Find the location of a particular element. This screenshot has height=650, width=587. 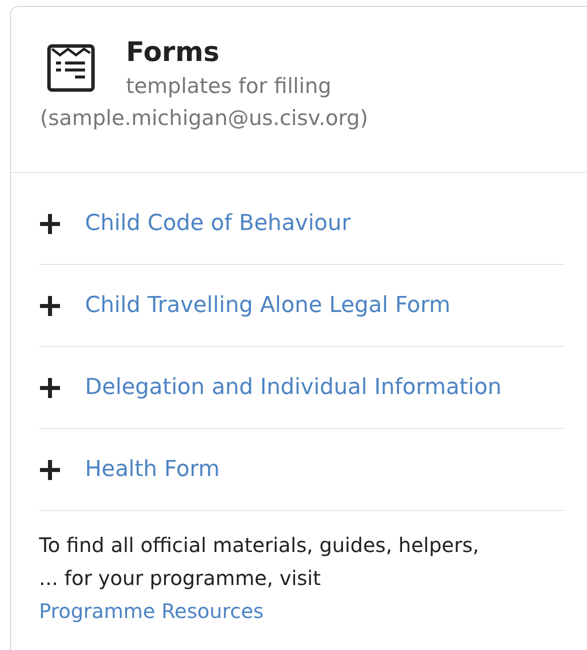

form-link: Child Travelling Alone Legal Form is located at coordinates (267, 305).